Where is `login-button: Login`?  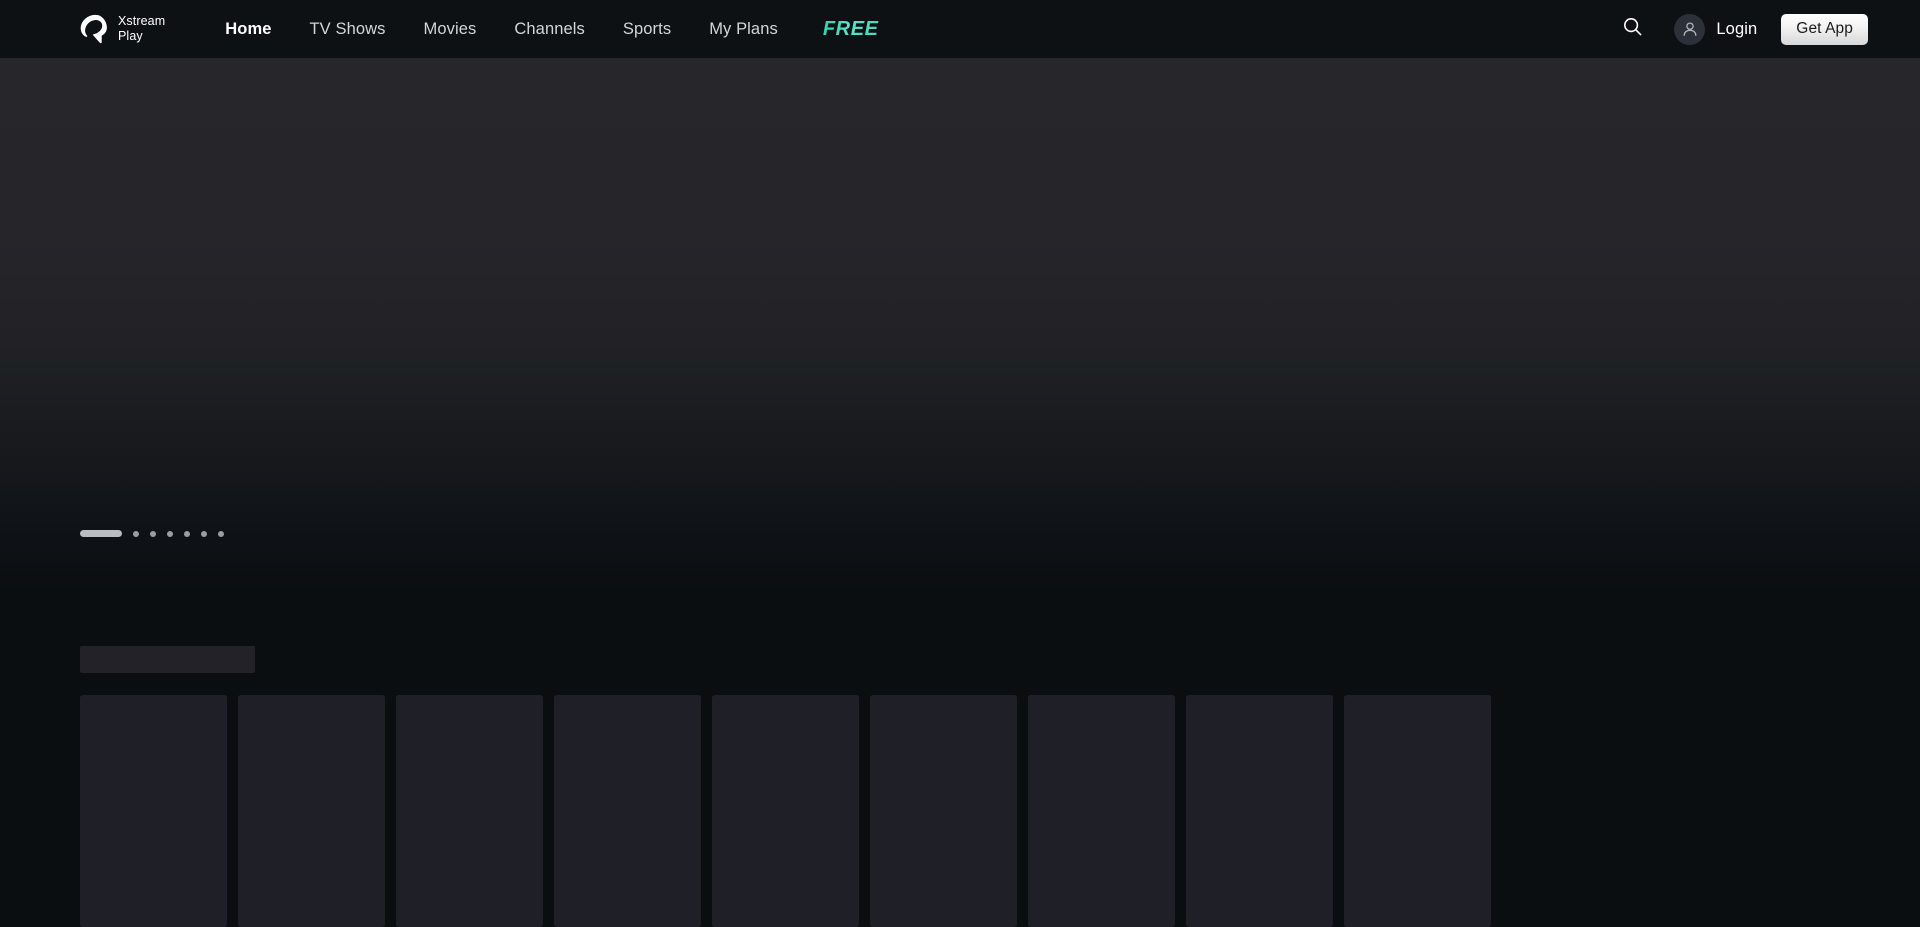
login-button: Login is located at coordinates (1716, 29).